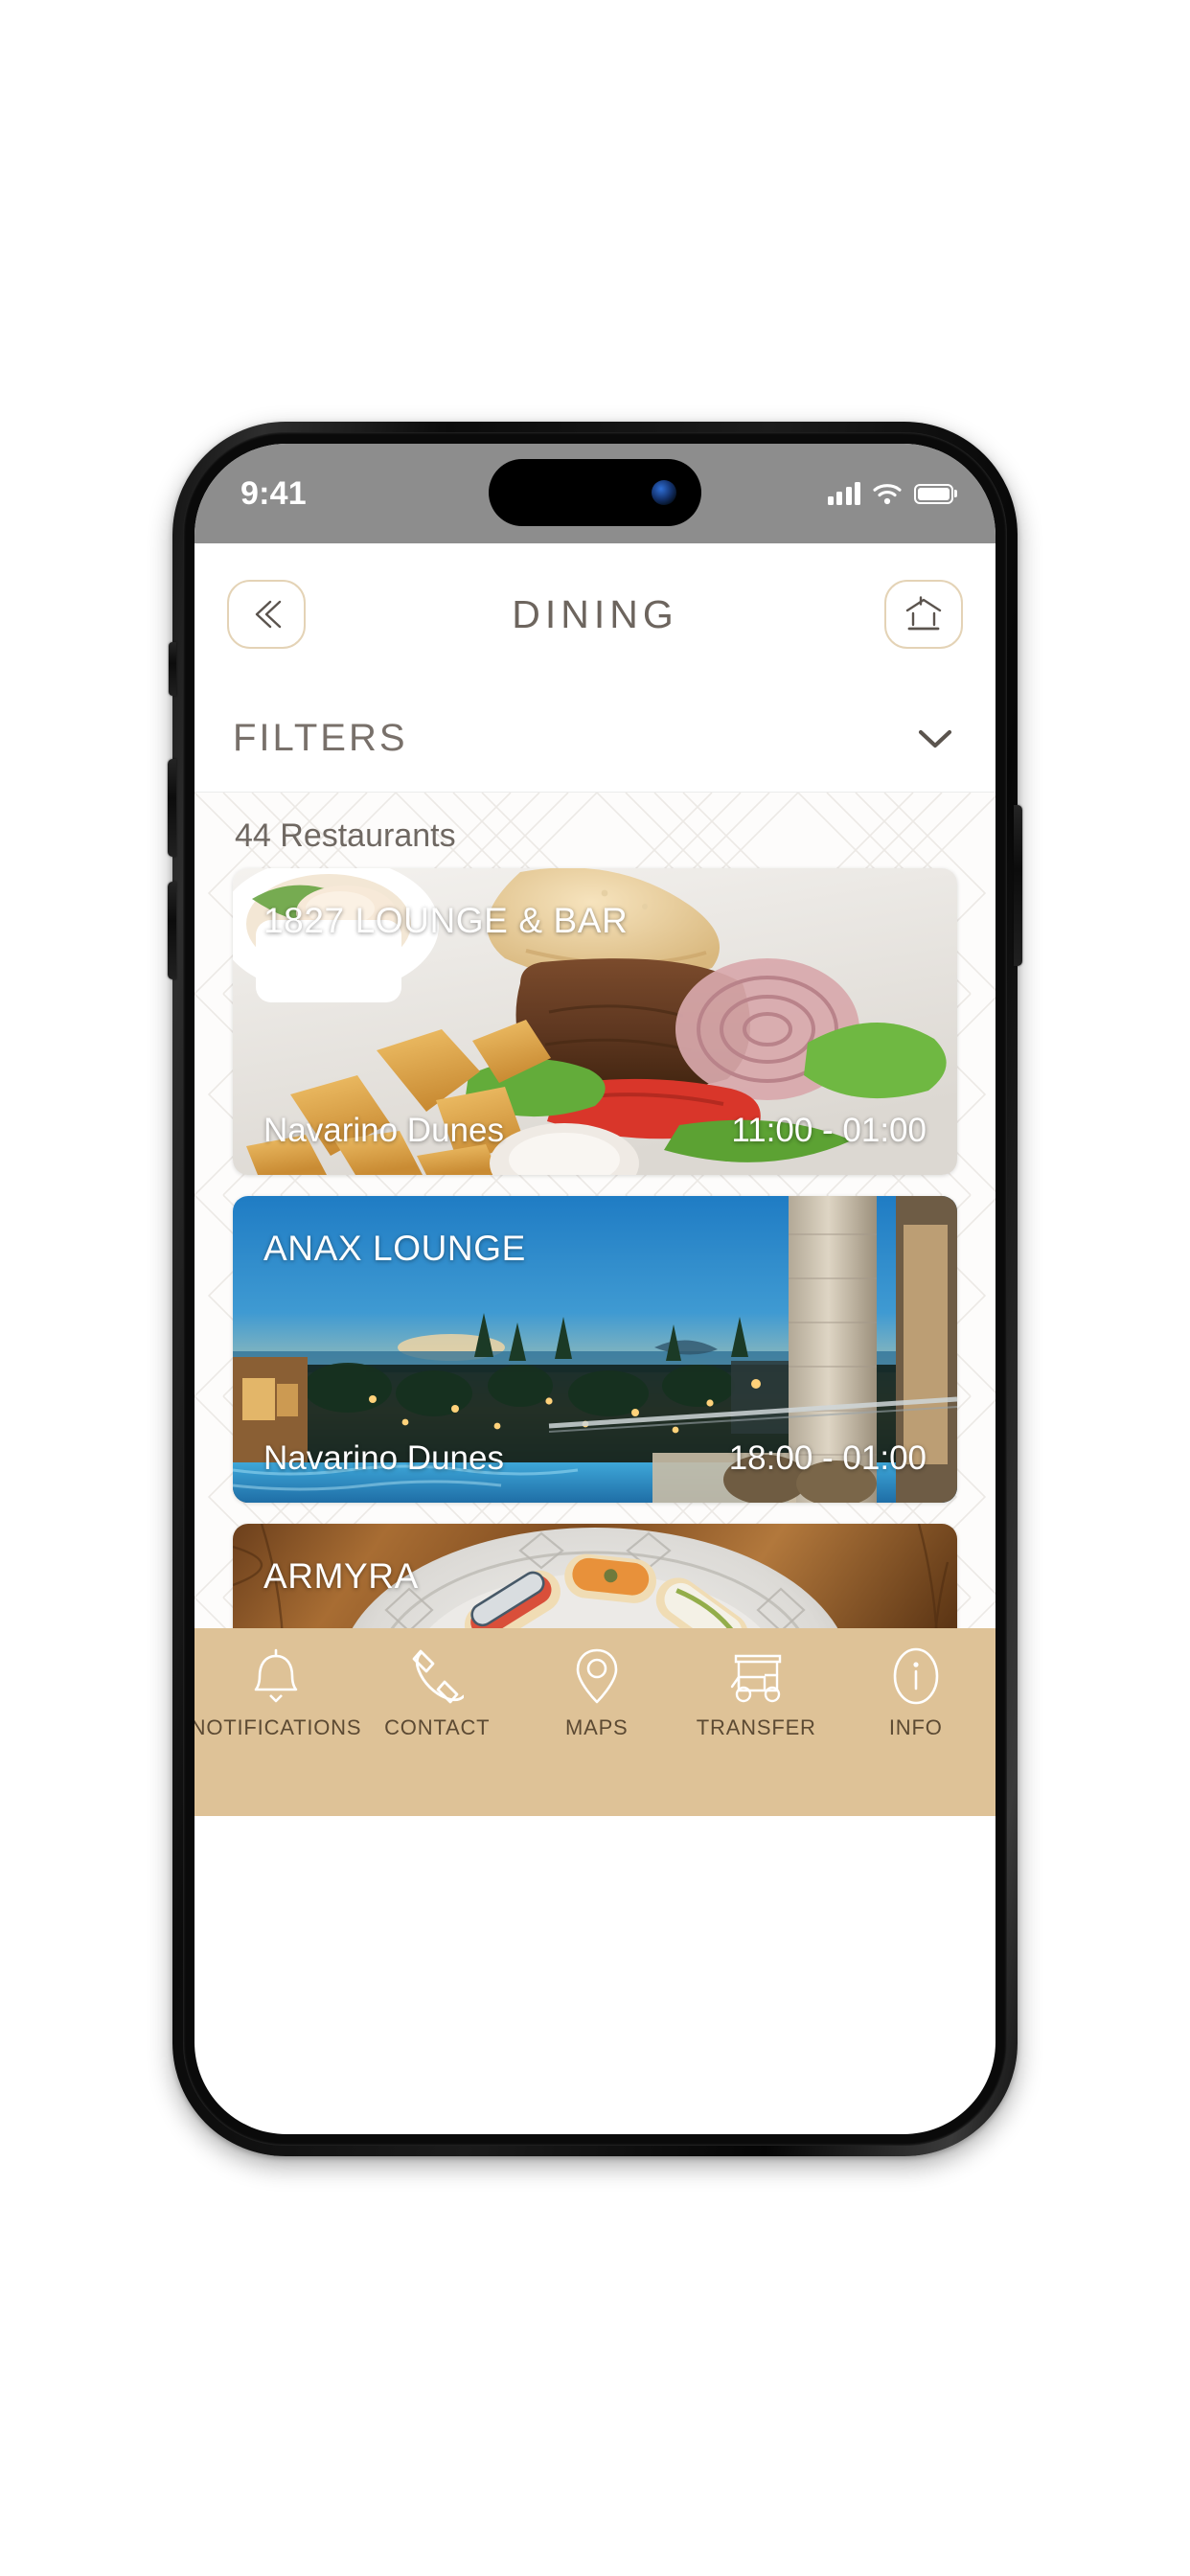 This screenshot has height=2576, width=1190. I want to click on wifi-icon, so click(888, 493).